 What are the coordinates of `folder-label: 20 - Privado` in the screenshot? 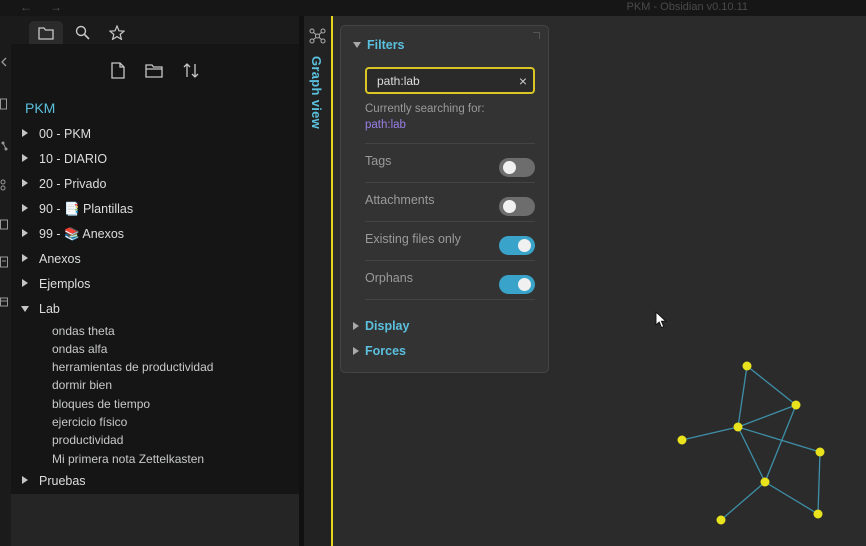 It's located at (73, 184).